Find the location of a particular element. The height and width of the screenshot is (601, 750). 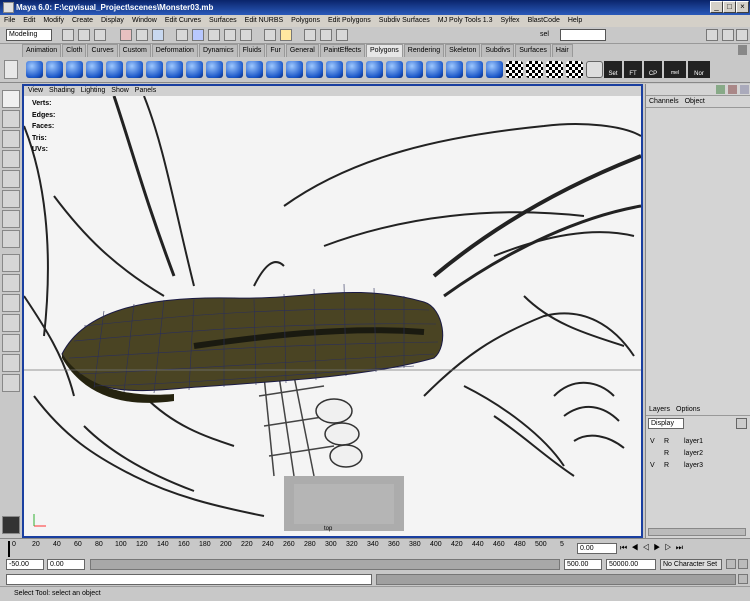

smooth-icon is located at coordinates (254, 69).